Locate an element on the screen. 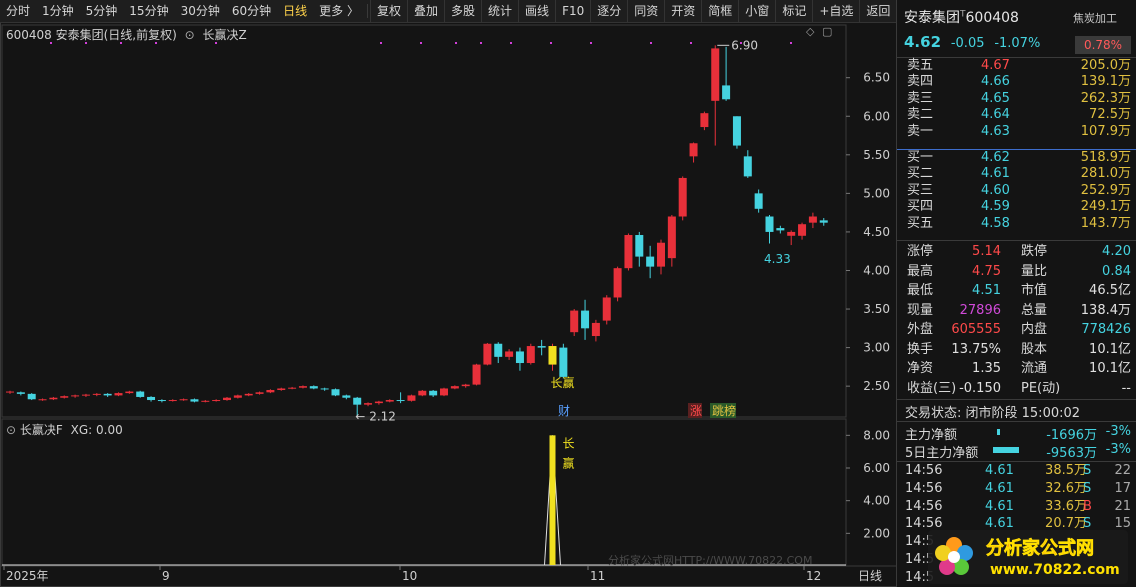 The image size is (1136, 587). stats-row: 最高 4.75 量比 0.84 is located at coordinates (1016, 272).